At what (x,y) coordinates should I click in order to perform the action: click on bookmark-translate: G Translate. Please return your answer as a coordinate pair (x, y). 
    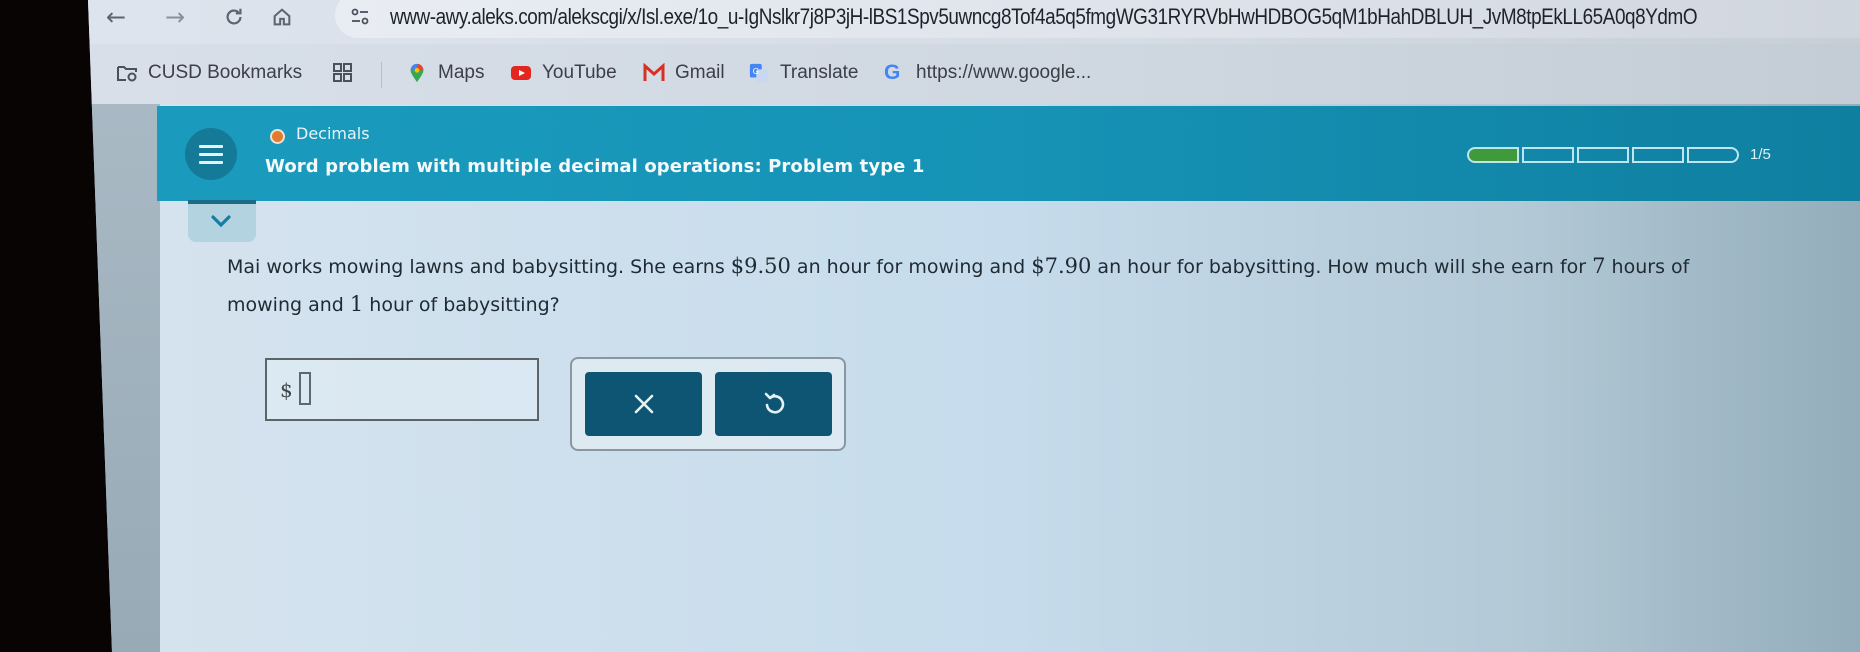
    Looking at the image, I should click on (803, 73).